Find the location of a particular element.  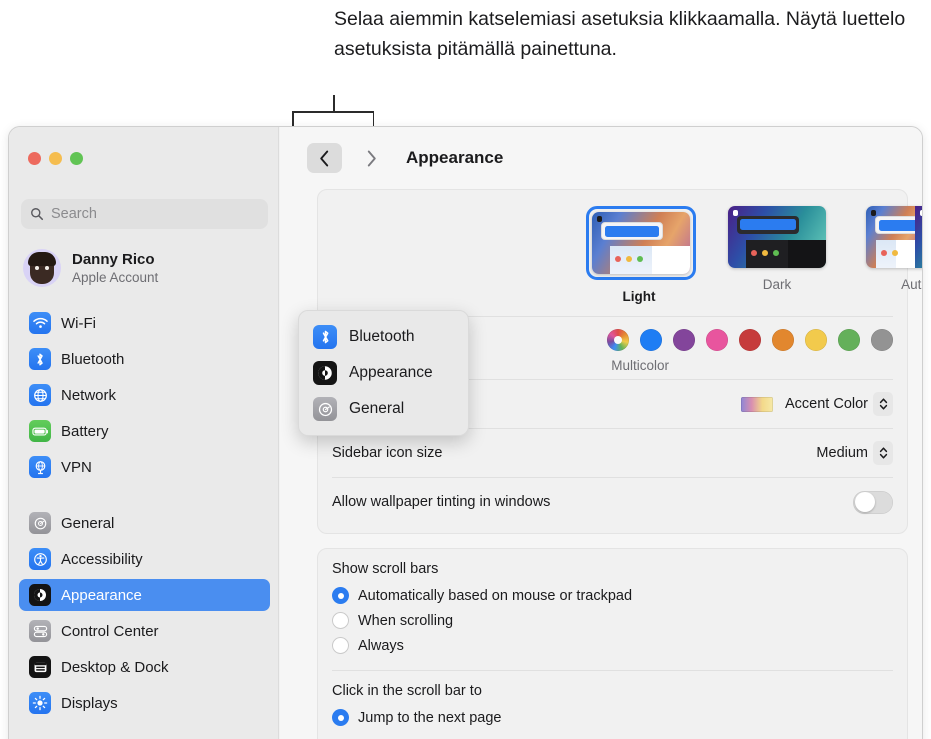

chevron-left-icon is located at coordinates (324, 158).